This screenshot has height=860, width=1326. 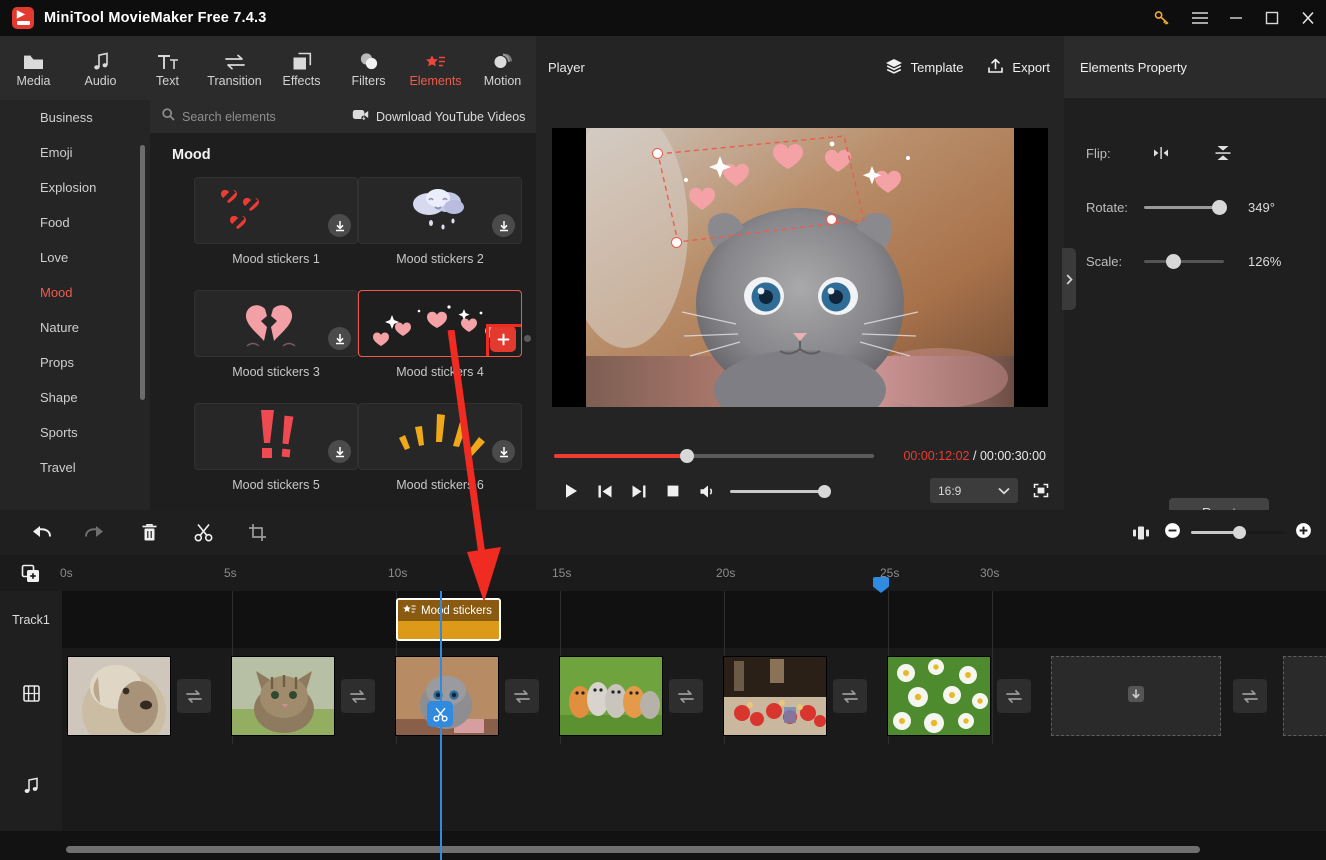 I want to click on element-card: Mood stickers 1, so click(x=276, y=221).